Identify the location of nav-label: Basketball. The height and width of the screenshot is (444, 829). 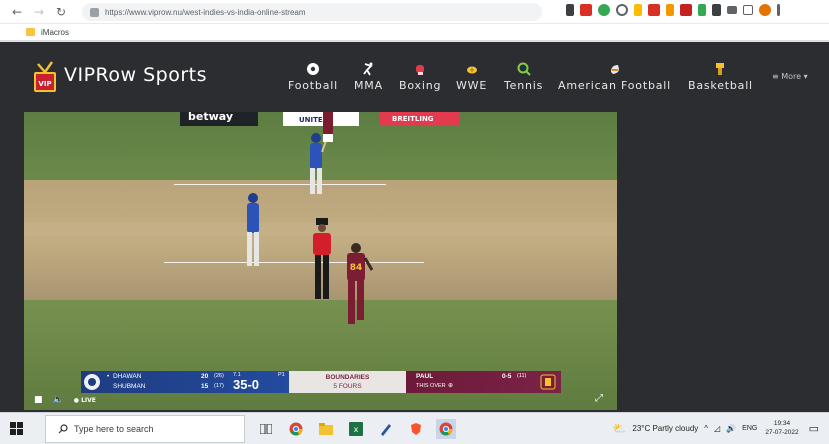
(720, 85).